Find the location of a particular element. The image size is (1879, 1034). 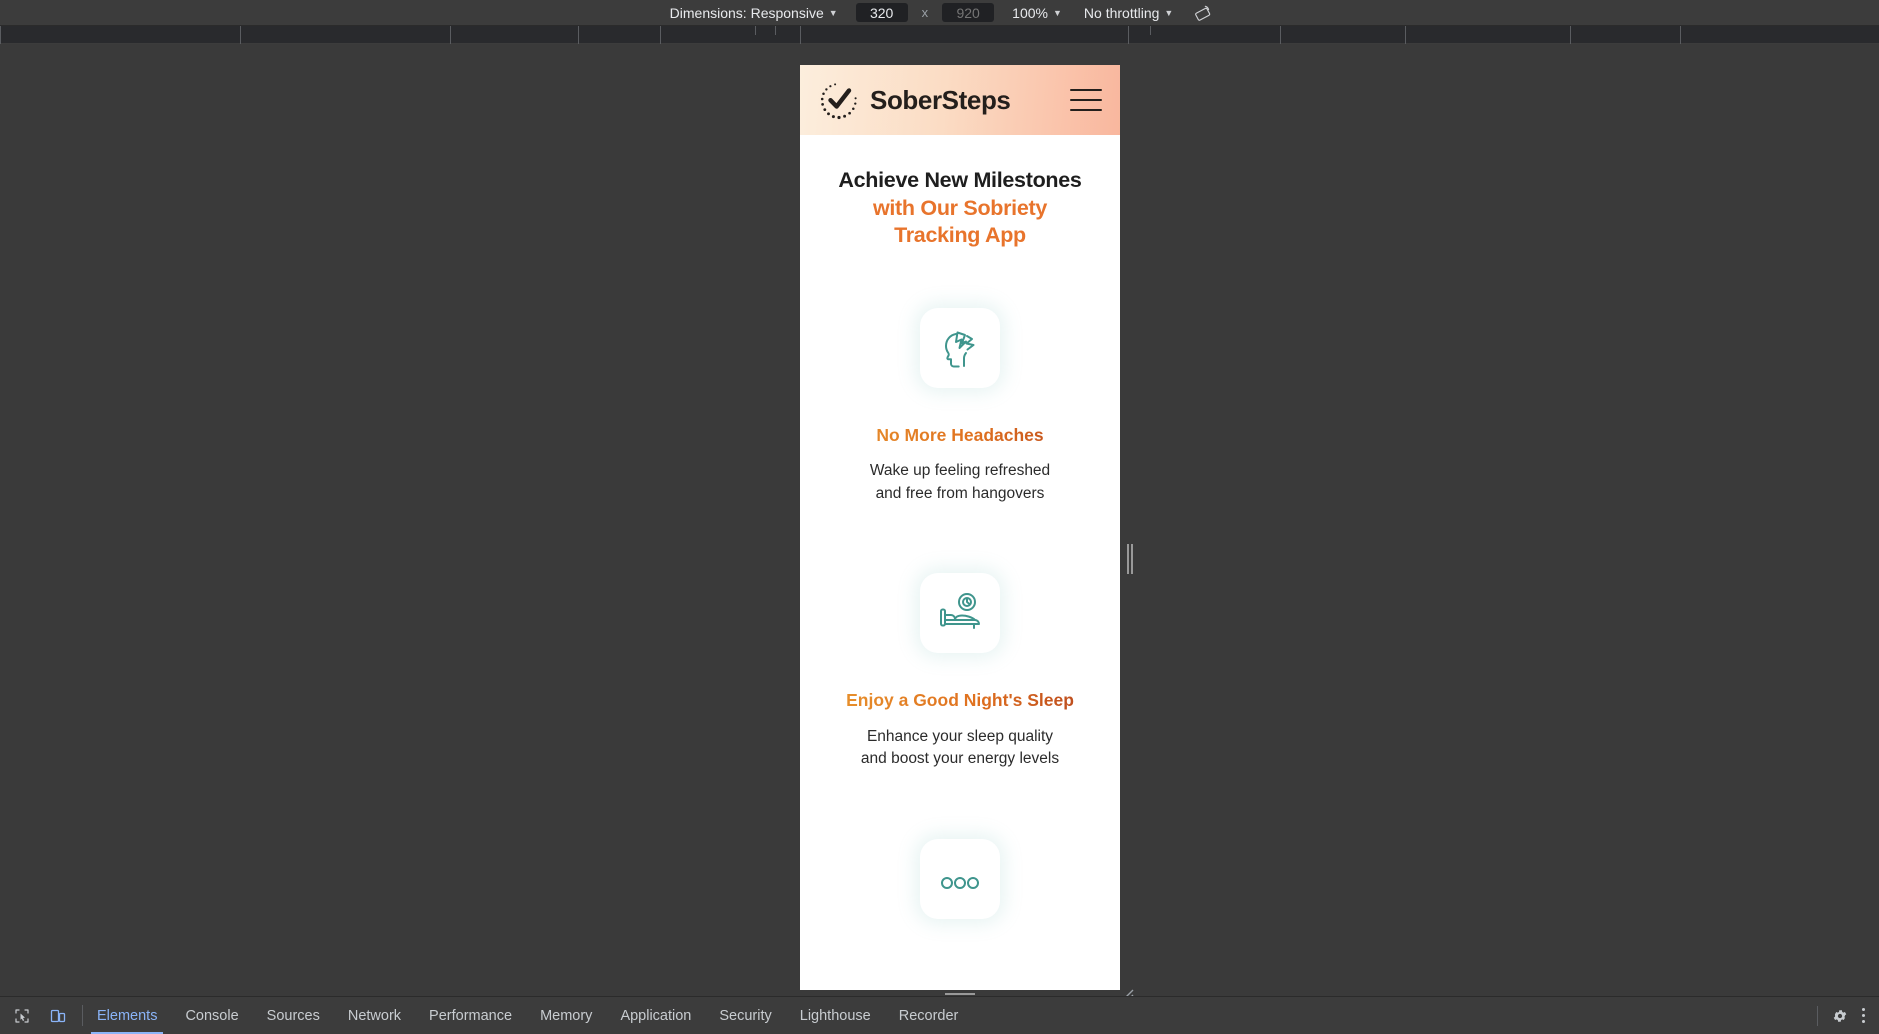

tab-label: Application is located at coordinates (656, 1015).